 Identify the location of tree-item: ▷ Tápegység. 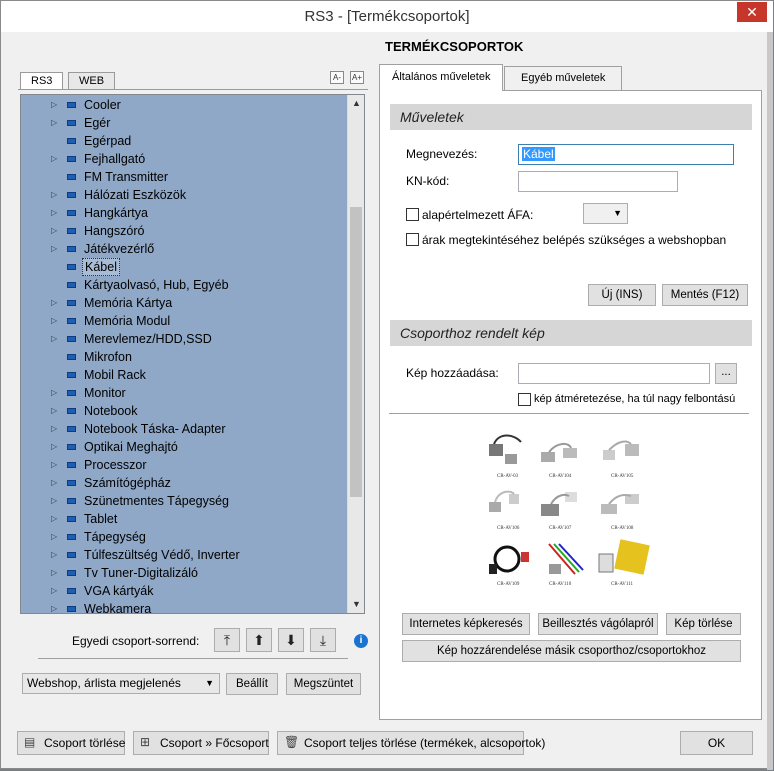
(183, 537).